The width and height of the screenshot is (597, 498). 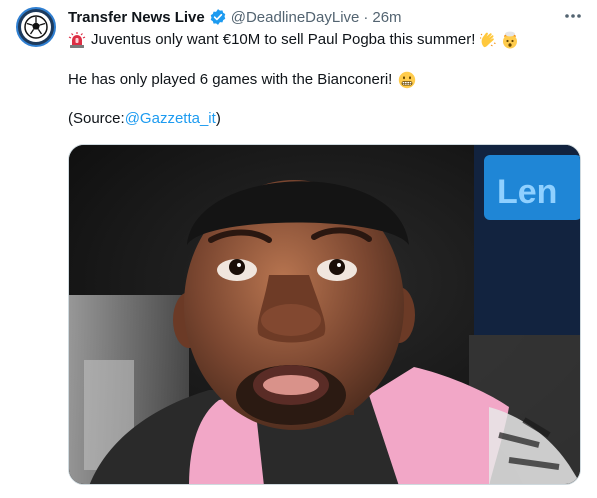 I want to click on siren-emoji-icon, so click(x=77, y=40).